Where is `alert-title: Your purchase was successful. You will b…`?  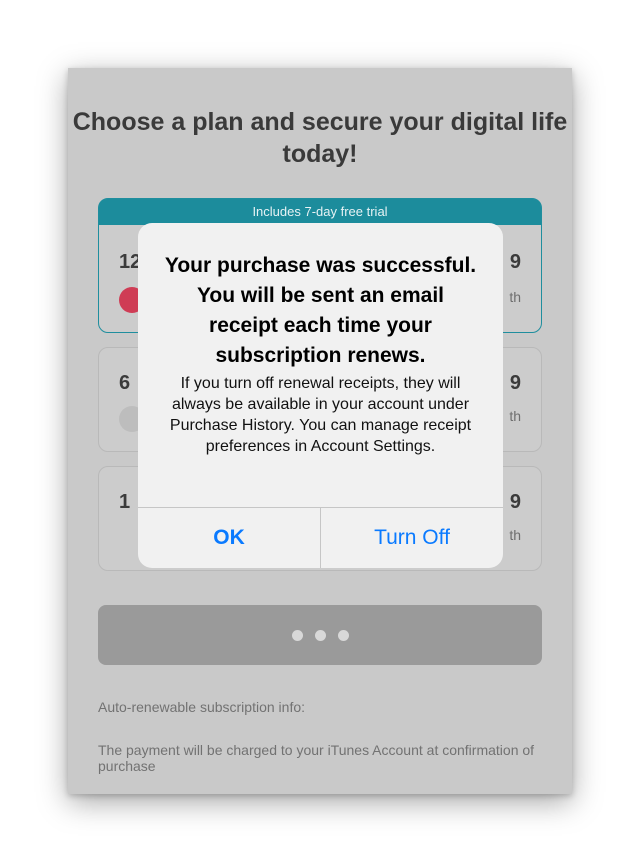 alert-title: Your purchase was successful. You will b… is located at coordinates (320, 310).